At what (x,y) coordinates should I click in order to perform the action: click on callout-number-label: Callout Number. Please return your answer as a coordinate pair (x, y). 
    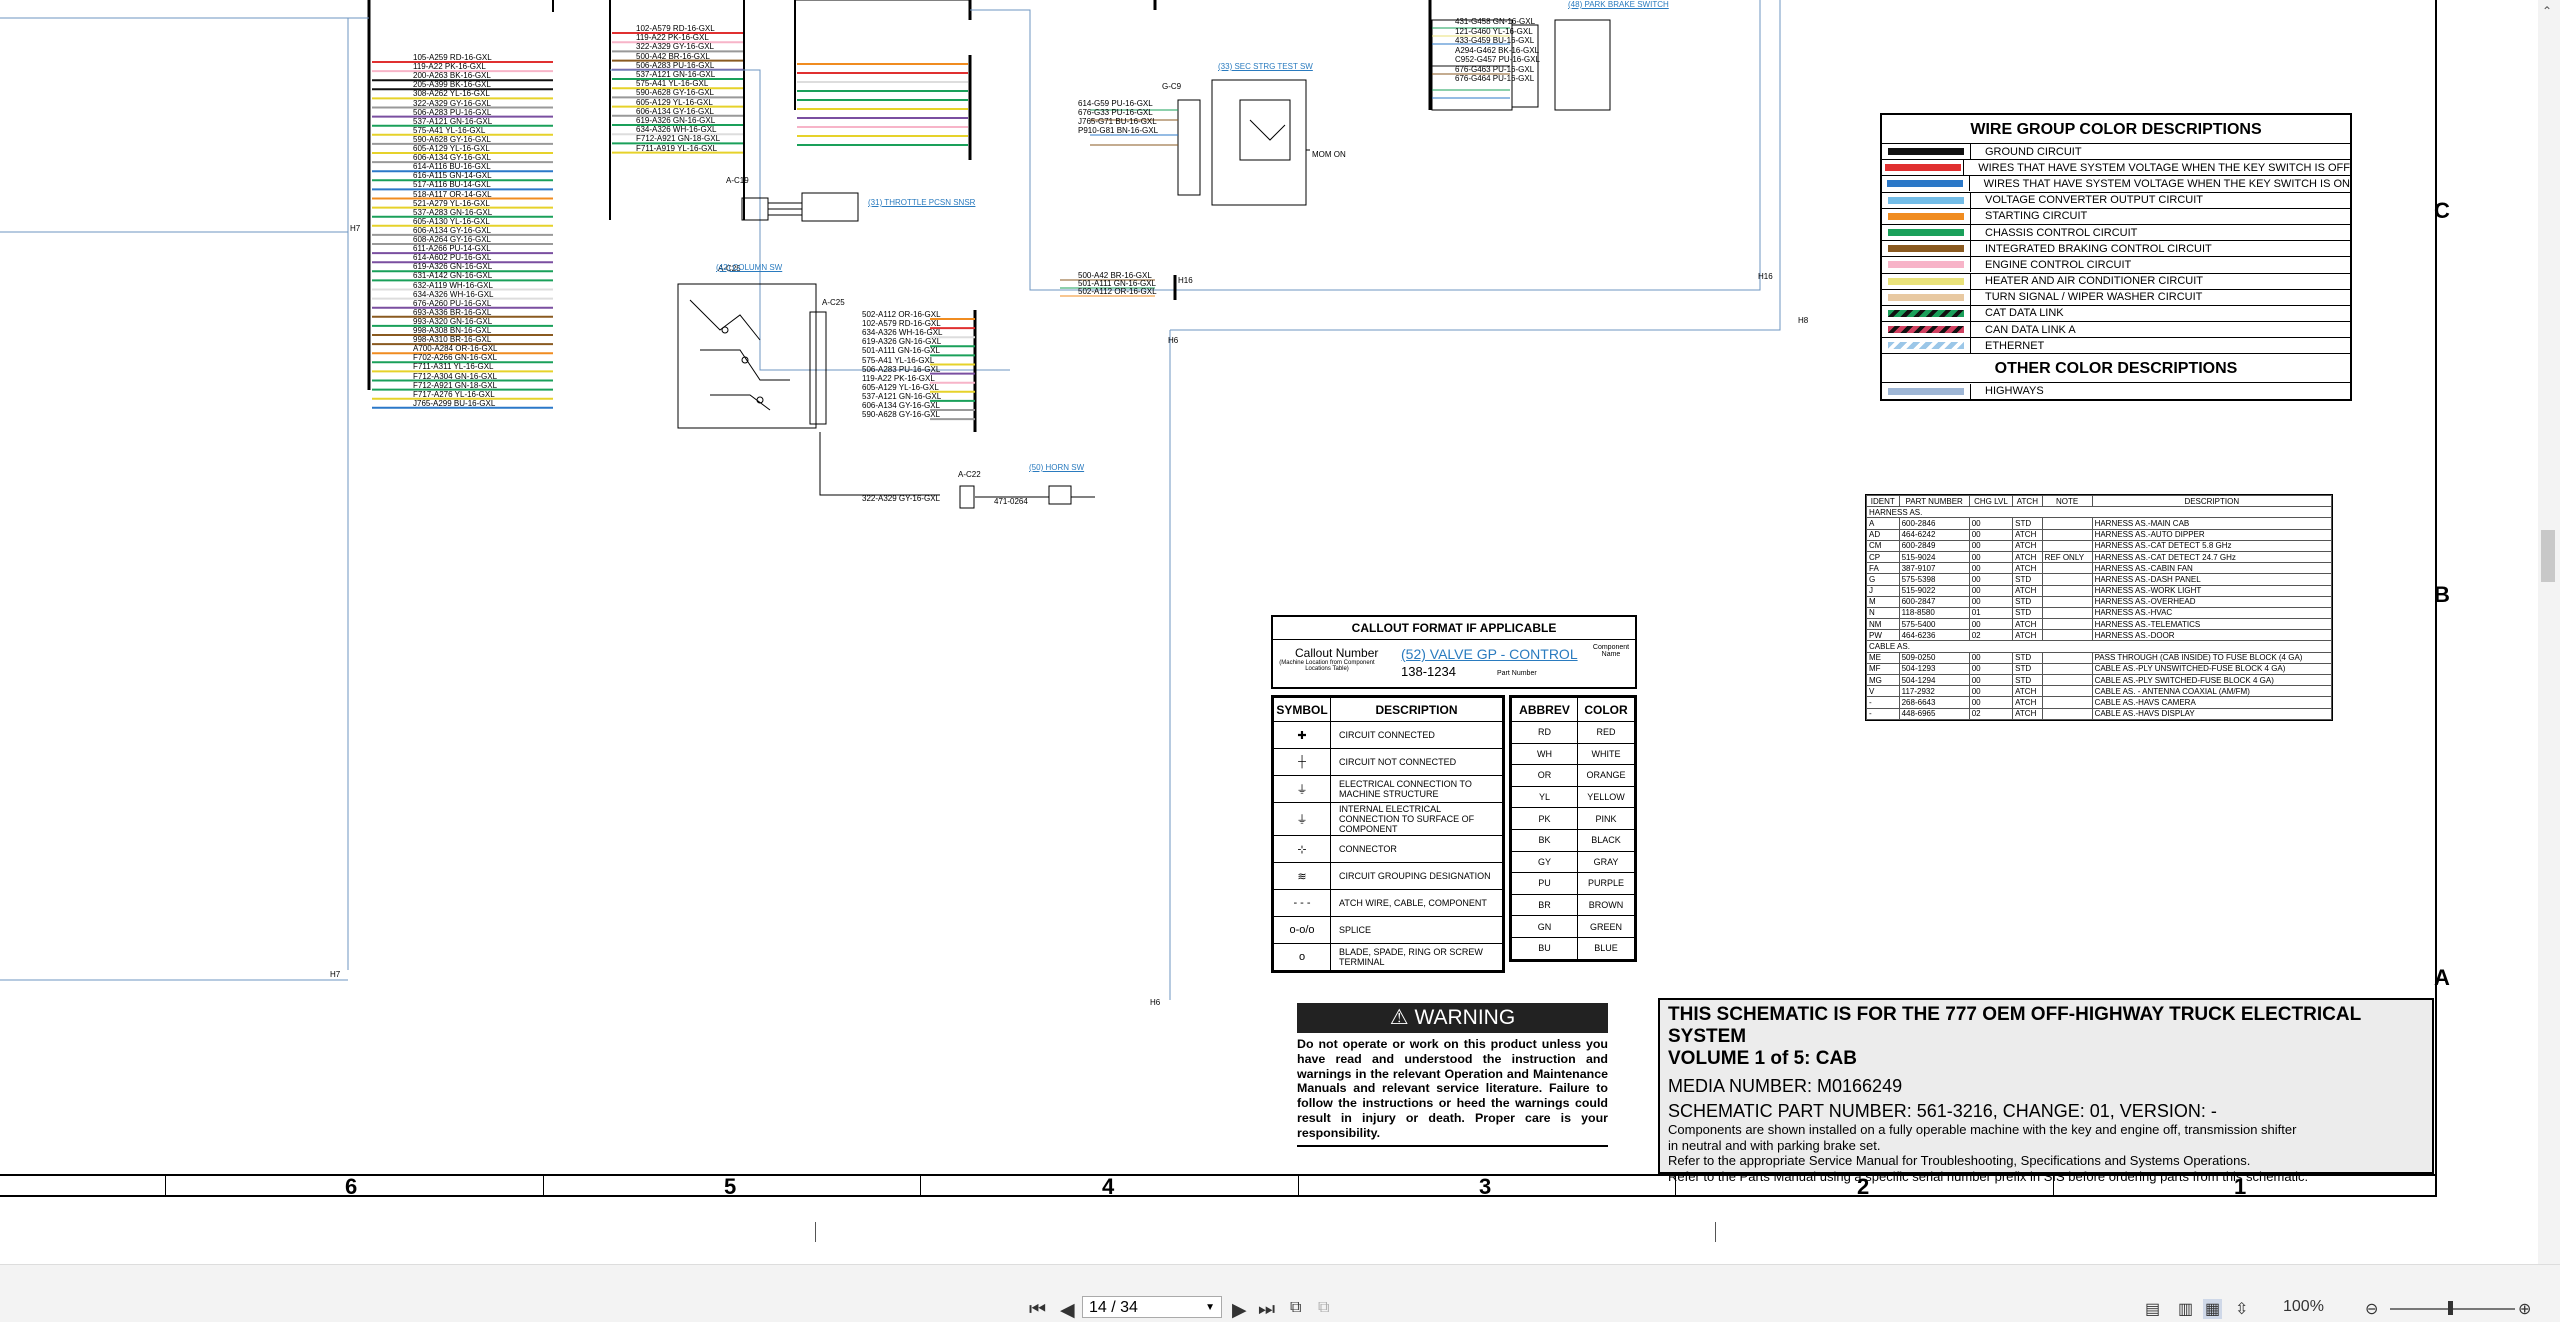
    Looking at the image, I should click on (1337, 653).